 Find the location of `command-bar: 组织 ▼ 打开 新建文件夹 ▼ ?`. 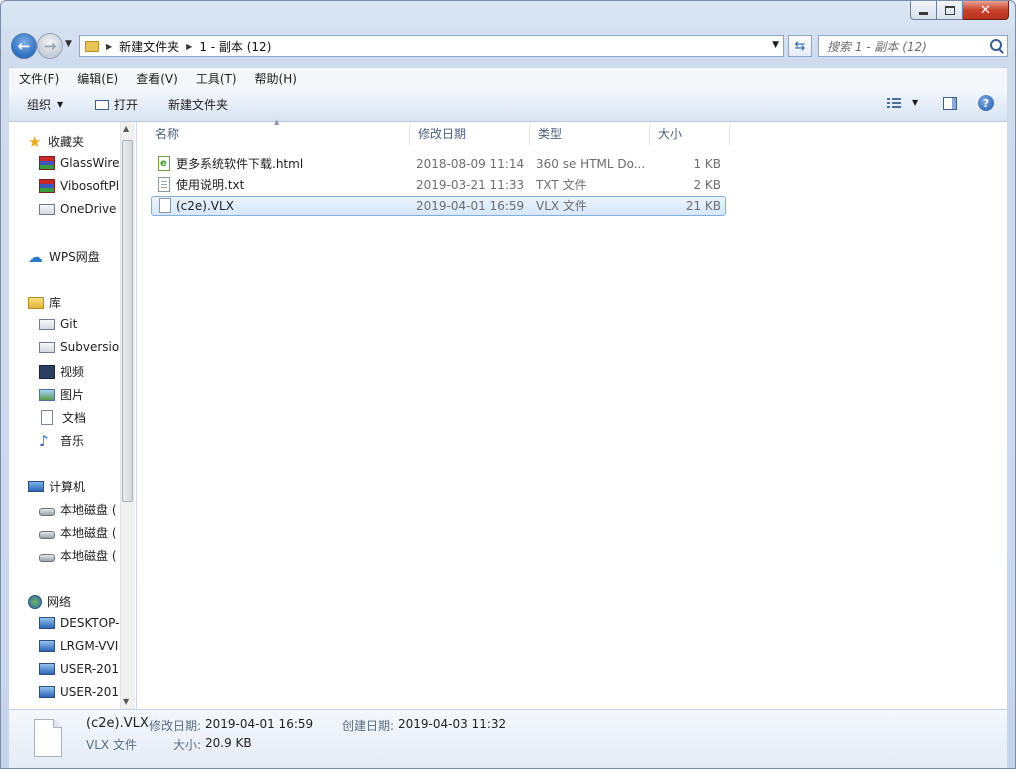

command-bar: 组织 ▼ 打开 新建文件夹 ▼ ? is located at coordinates (508, 105).